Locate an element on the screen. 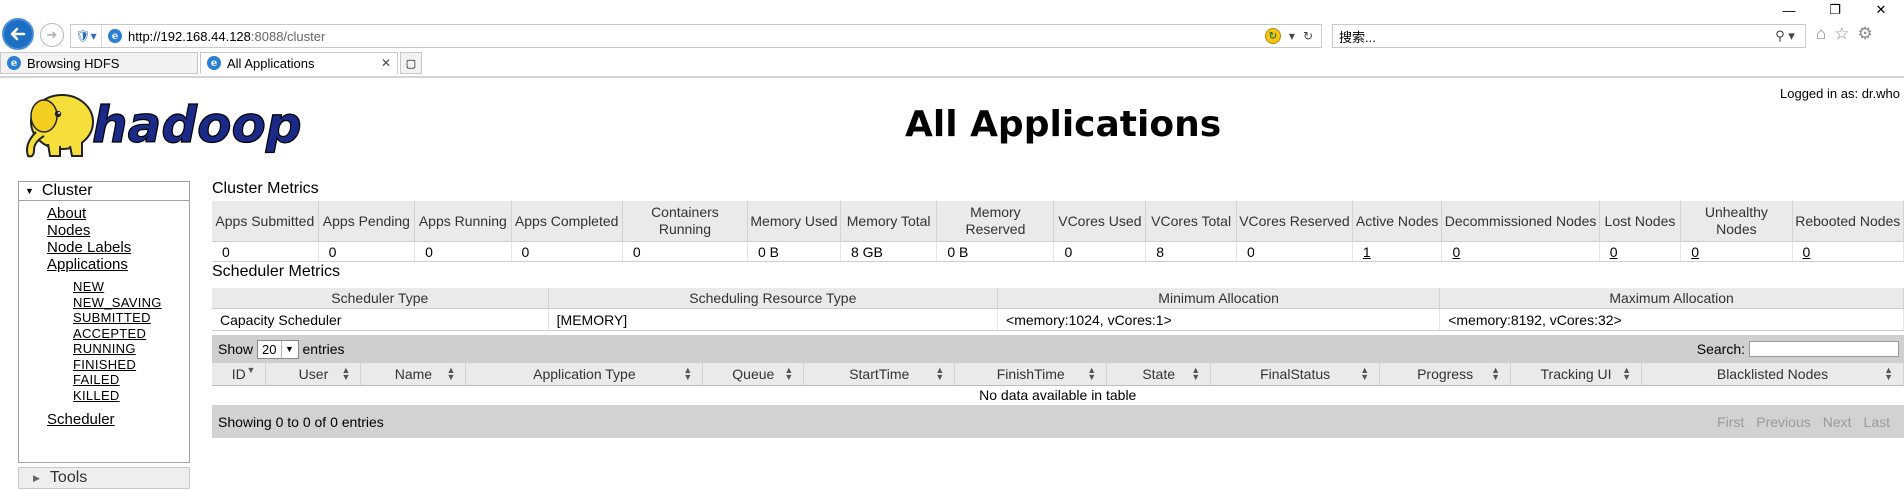 Image resolution: width=1904 pixels, height=490 pixels. metric-value-rebooted-nodes: 0 is located at coordinates (1848, 251).